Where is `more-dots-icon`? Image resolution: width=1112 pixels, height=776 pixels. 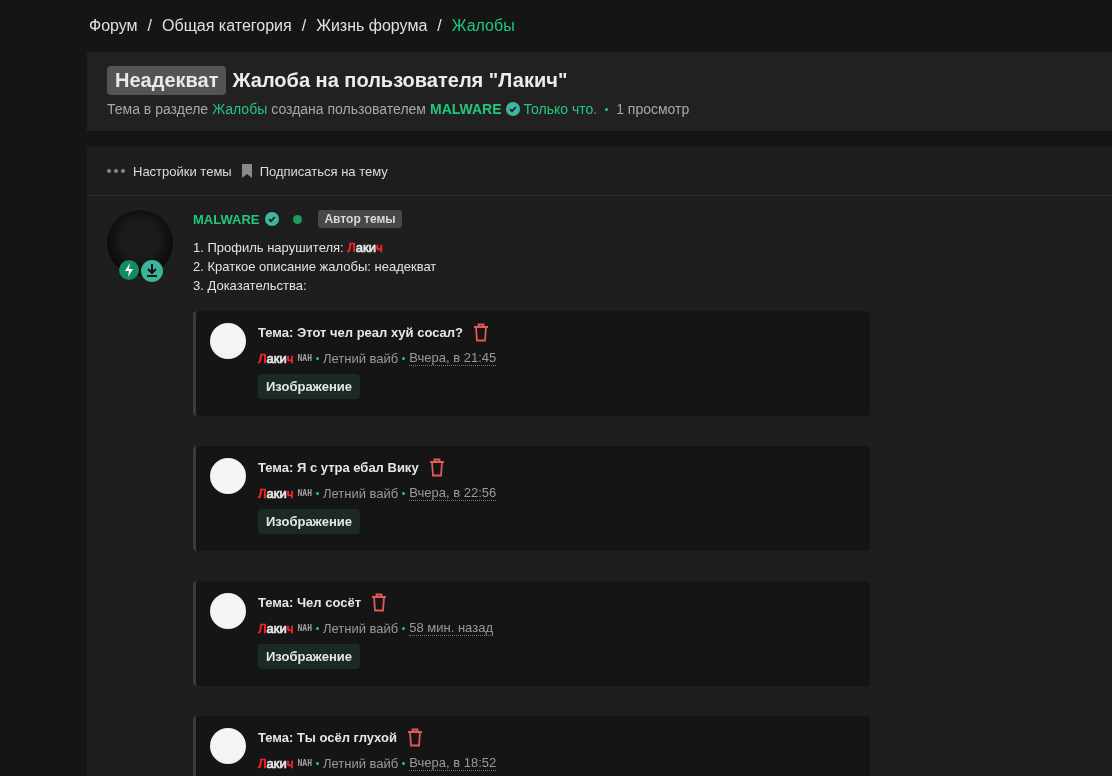 more-dots-icon is located at coordinates (116, 171).